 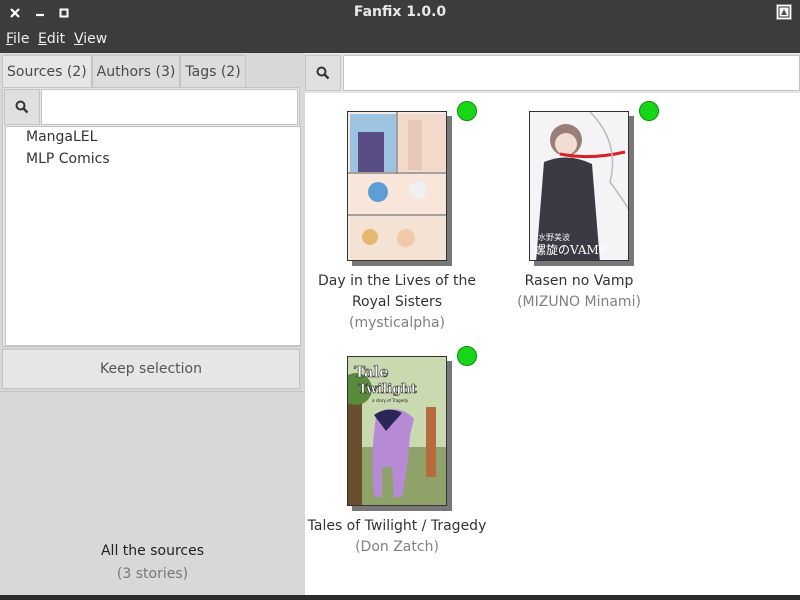 I want to click on cover-text: 水野美波, so click(x=554, y=237).